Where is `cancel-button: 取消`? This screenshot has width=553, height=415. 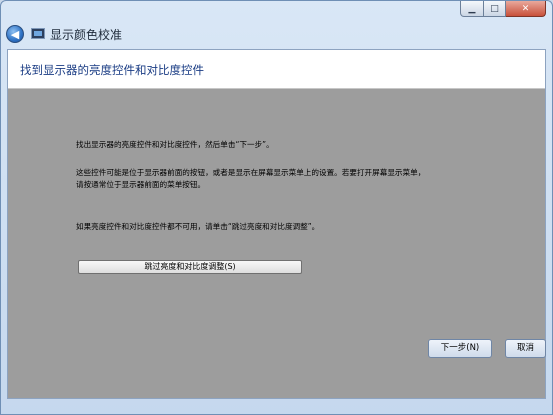
cancel-button: 取消 is located at coordinates (525, 348).